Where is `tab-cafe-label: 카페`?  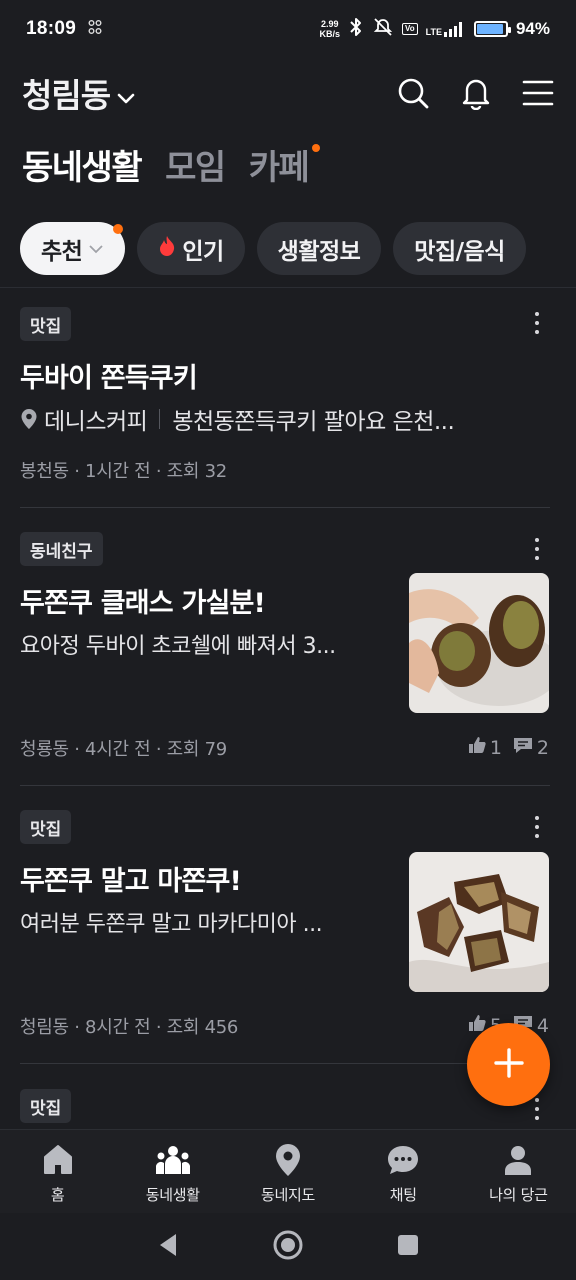
tab-cafe-label: 카페 is located at coordinates (279, 168).